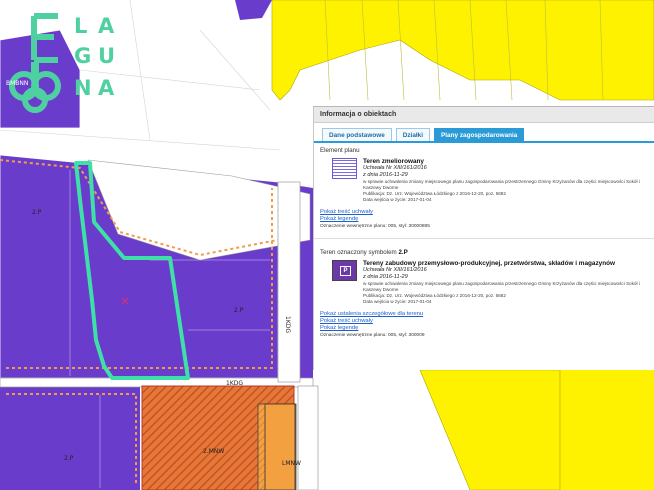  Describe the element at coordinates (607, 430) in the screenshot. I see `agricultural-area-east` at that location.